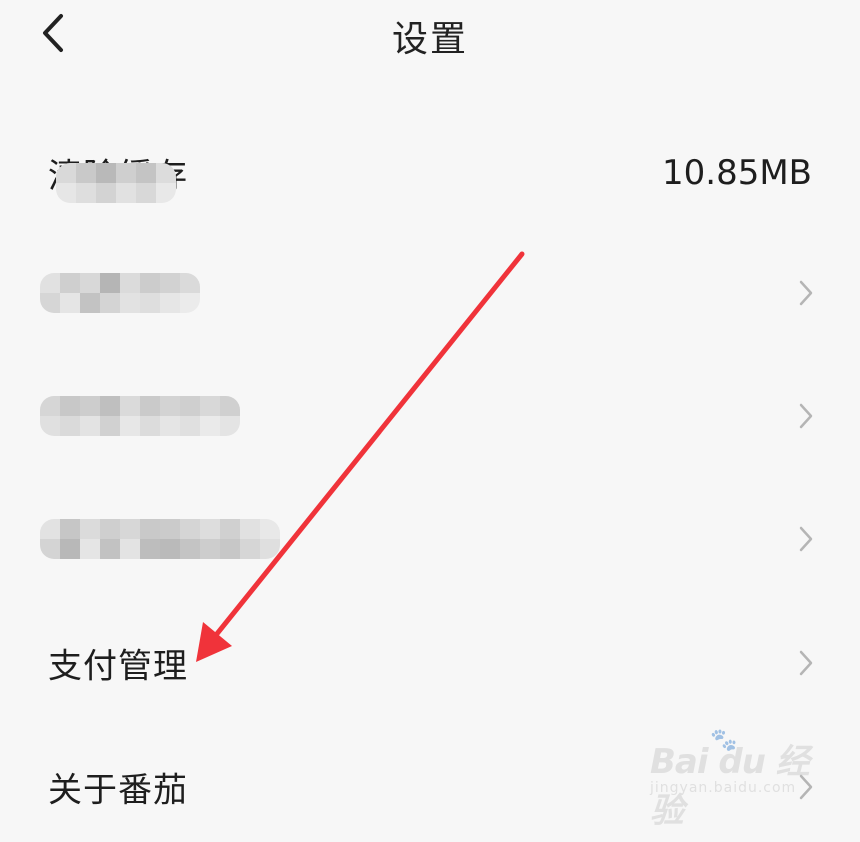 The image size is (860, 842). What do you see at coordinates (118, 790) in the screenshot?
I see `setting-label: 关于番茄` at bounding box center [118, 790].